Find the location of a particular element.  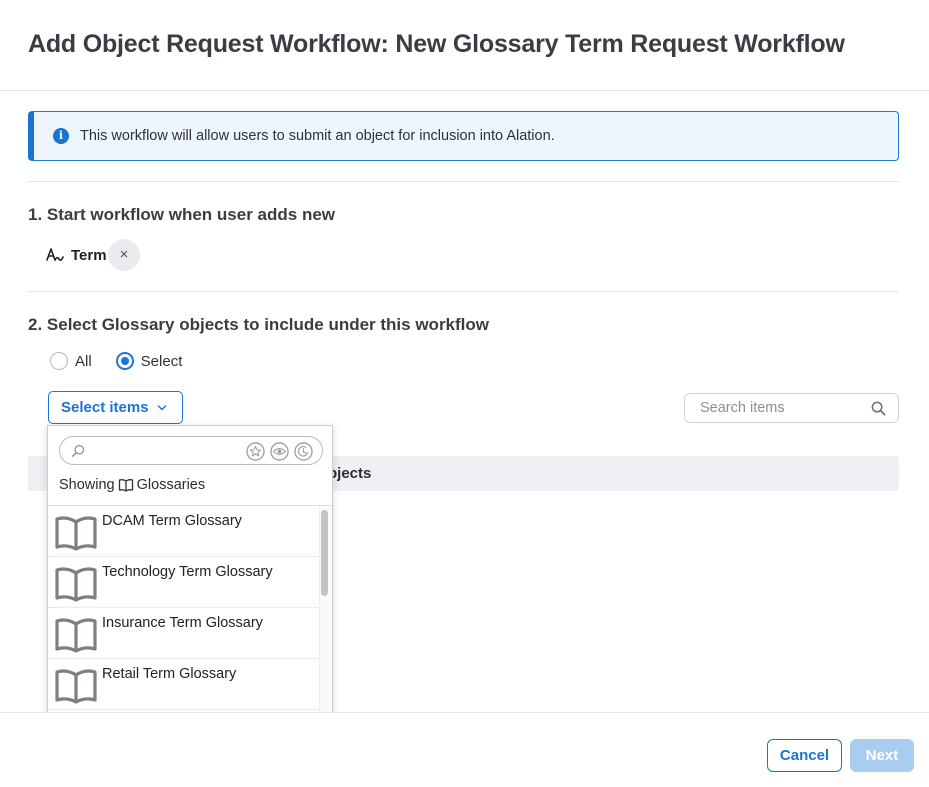

dropdown-item-label: Insurance Term Glossary is located at coordinates (182, 623).